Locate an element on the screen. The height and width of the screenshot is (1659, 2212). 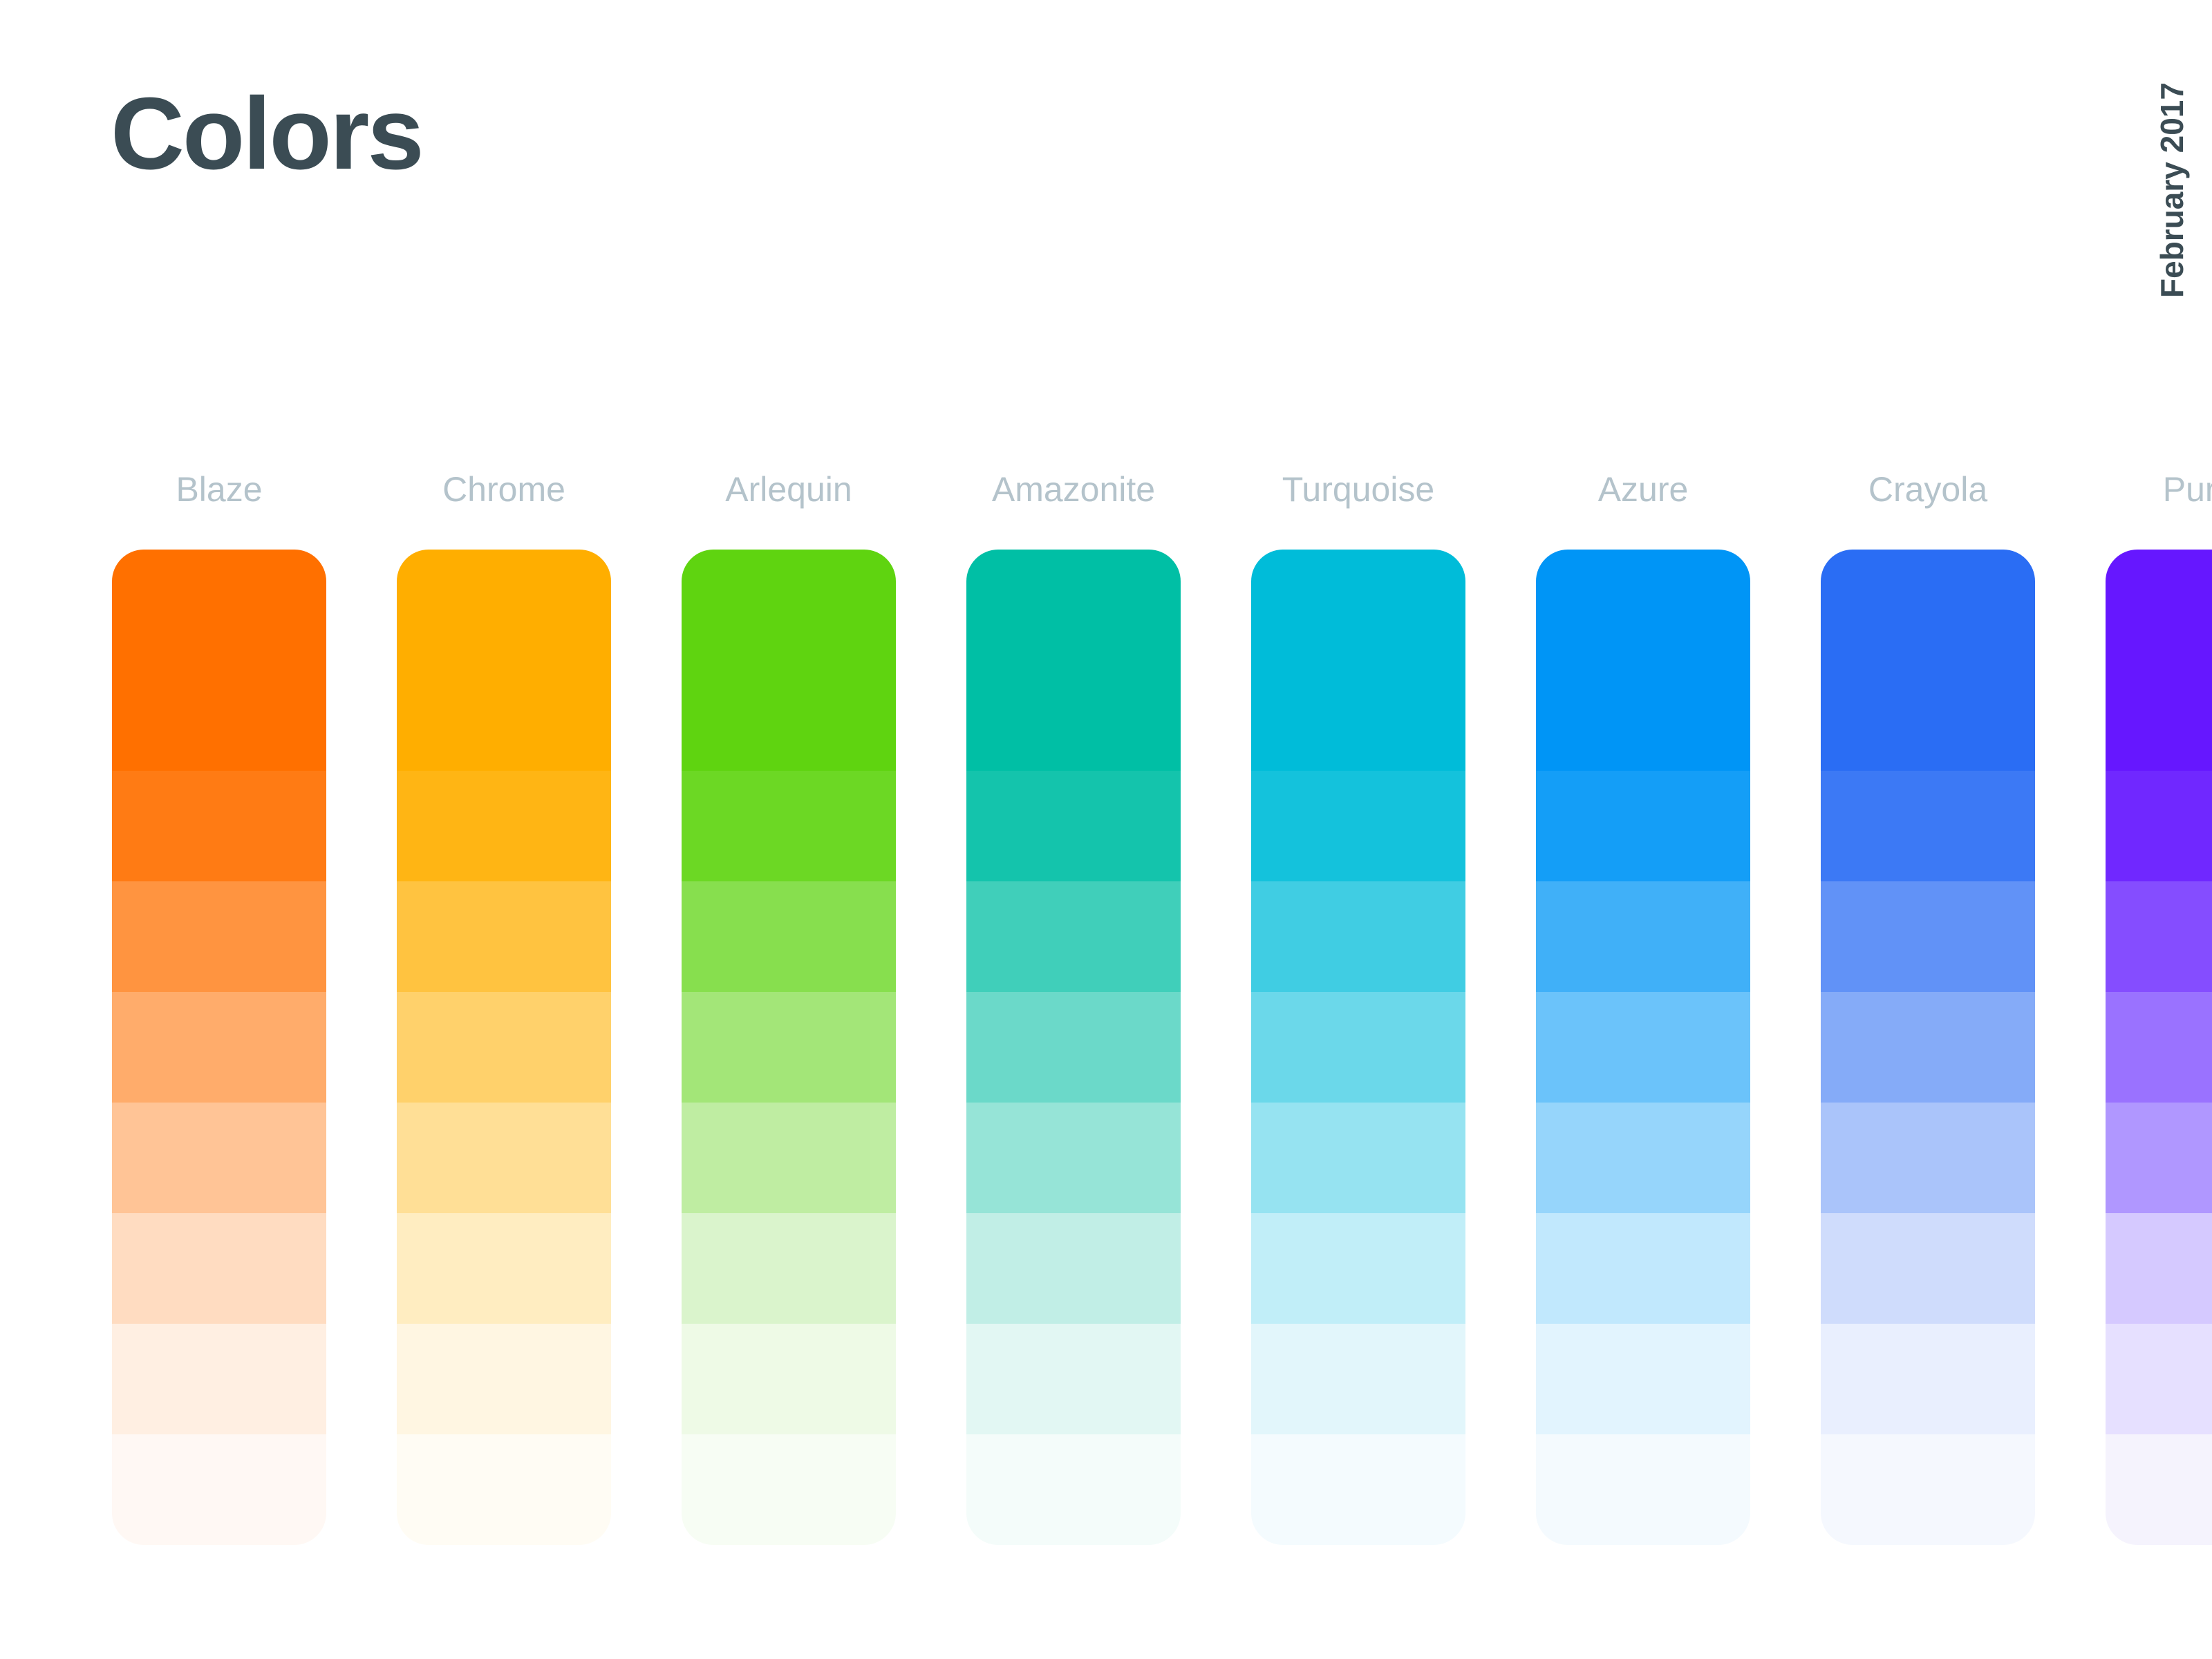
color-column-label: Amazonite is located at coordinates (1073, 489).